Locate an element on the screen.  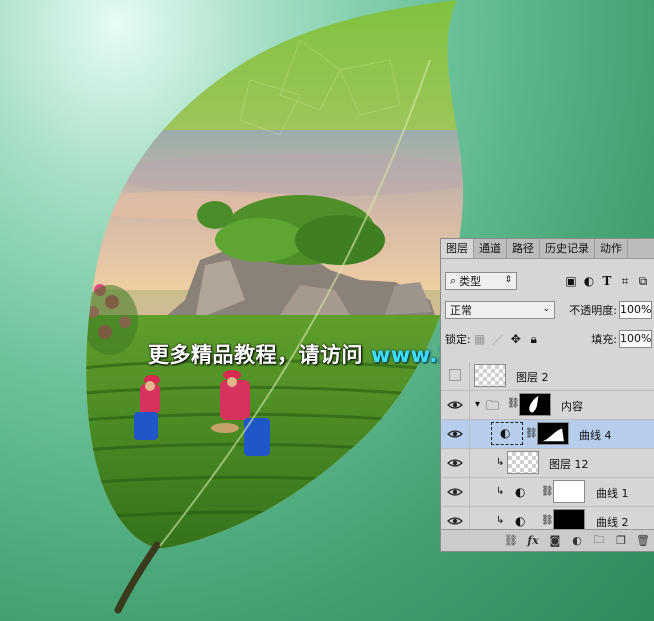
lock-label: 锁定: is located at coordinates (458, 339).